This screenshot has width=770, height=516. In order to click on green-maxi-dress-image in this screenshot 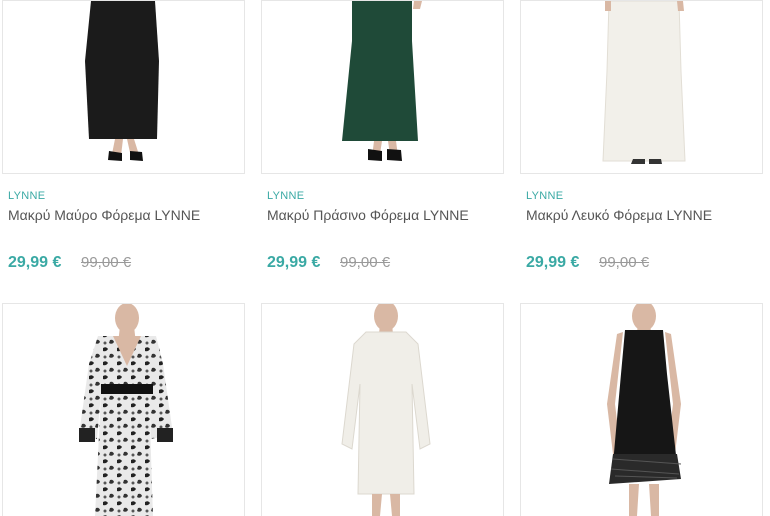, I will do `click(382, 81)`.